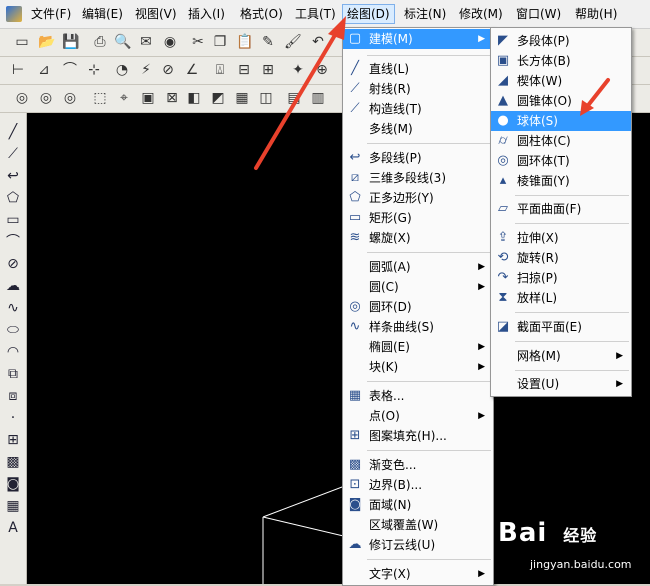 This screenshot has height=586, width=650. Describe the element at coordinates (581, 564) in the screenshot. I see `watermark-url: jingyan.baidu.com` at that location.